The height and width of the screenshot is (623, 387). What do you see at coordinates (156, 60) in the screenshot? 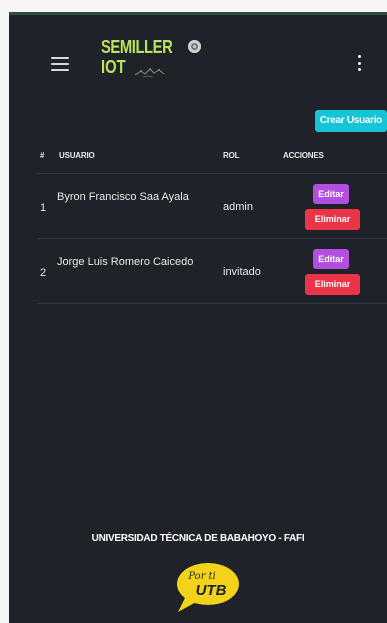
I see `semillero-iot-logo: SEMILLER IOT` at bounding box center [156, 60].